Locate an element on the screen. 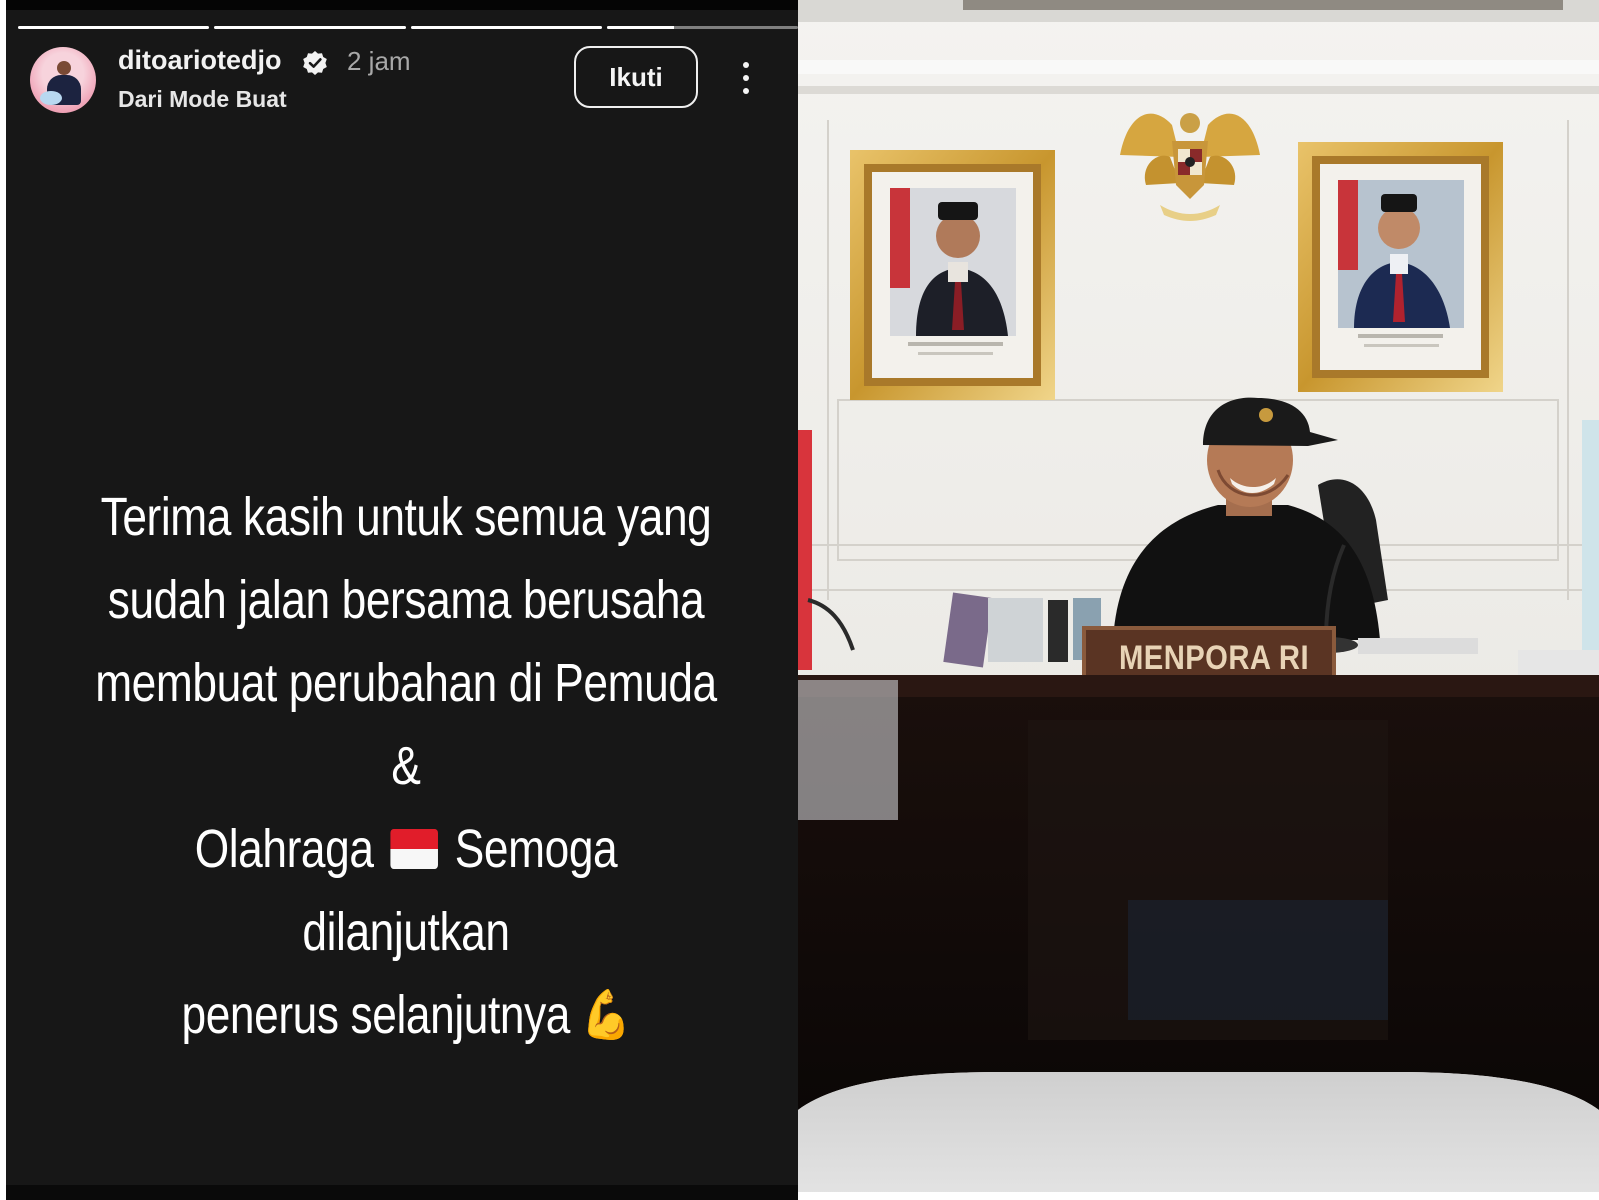 The width and height of the screenshot is (1599, 1200). follow-button: Ikuti is located at coordinates (636, 77).